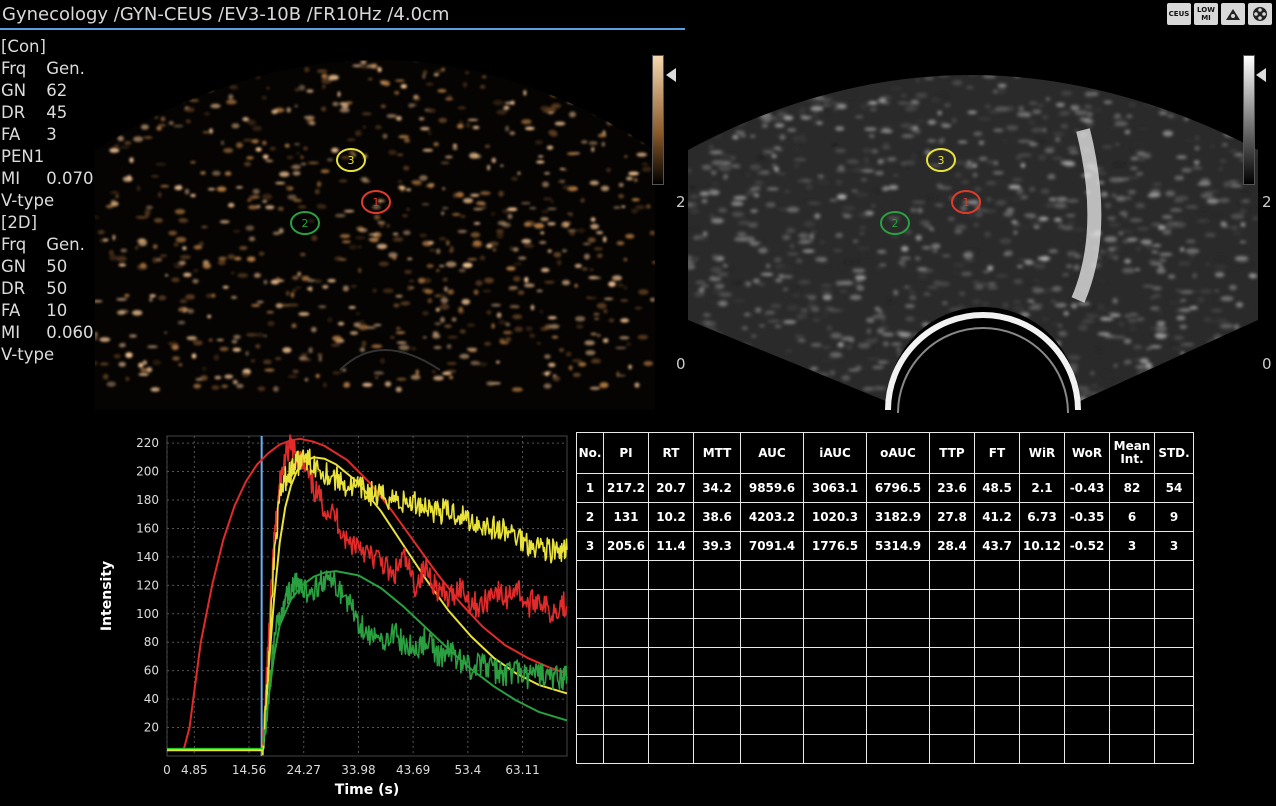 The width and height of the screenshot is (1276, 806). Describe the element at coordinates (717, 488) in the screenshot. I see `table-cell: 34.2` at that location.